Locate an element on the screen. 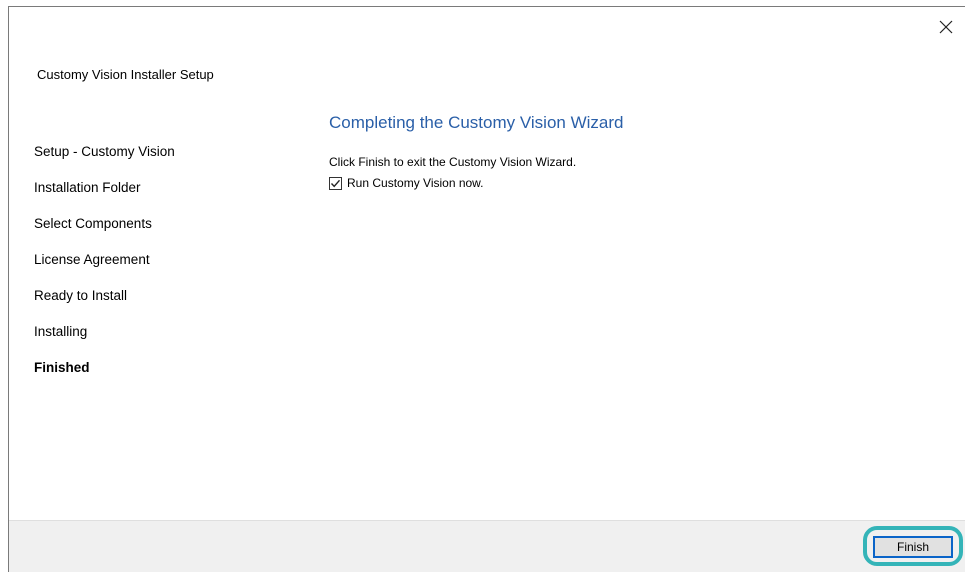  sidebar-step-installation-folder: Installation Folder is located at coordinates (87, 187).